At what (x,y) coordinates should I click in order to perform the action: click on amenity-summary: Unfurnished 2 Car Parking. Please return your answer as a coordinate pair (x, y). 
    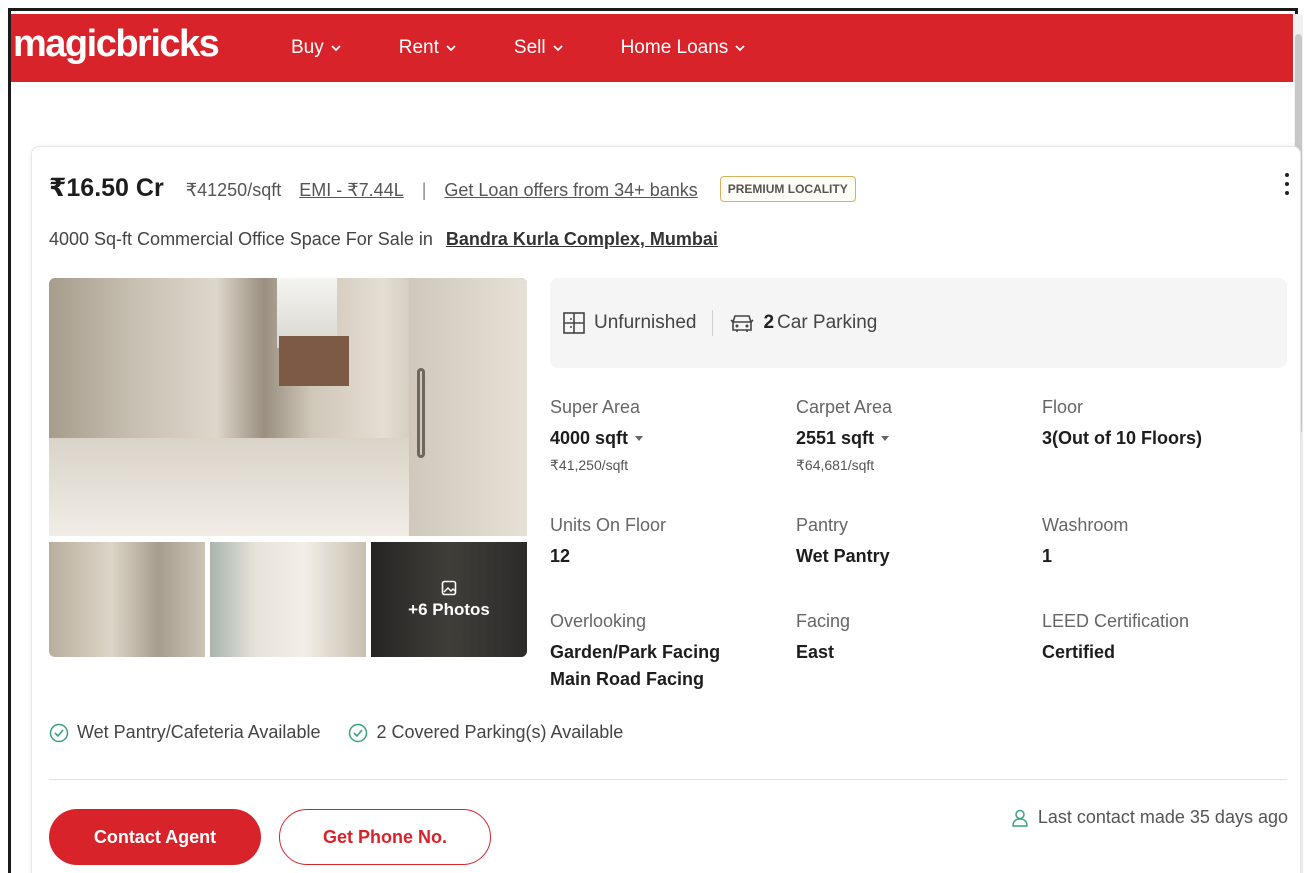
    Looking at the image, I should click on (918, 323).